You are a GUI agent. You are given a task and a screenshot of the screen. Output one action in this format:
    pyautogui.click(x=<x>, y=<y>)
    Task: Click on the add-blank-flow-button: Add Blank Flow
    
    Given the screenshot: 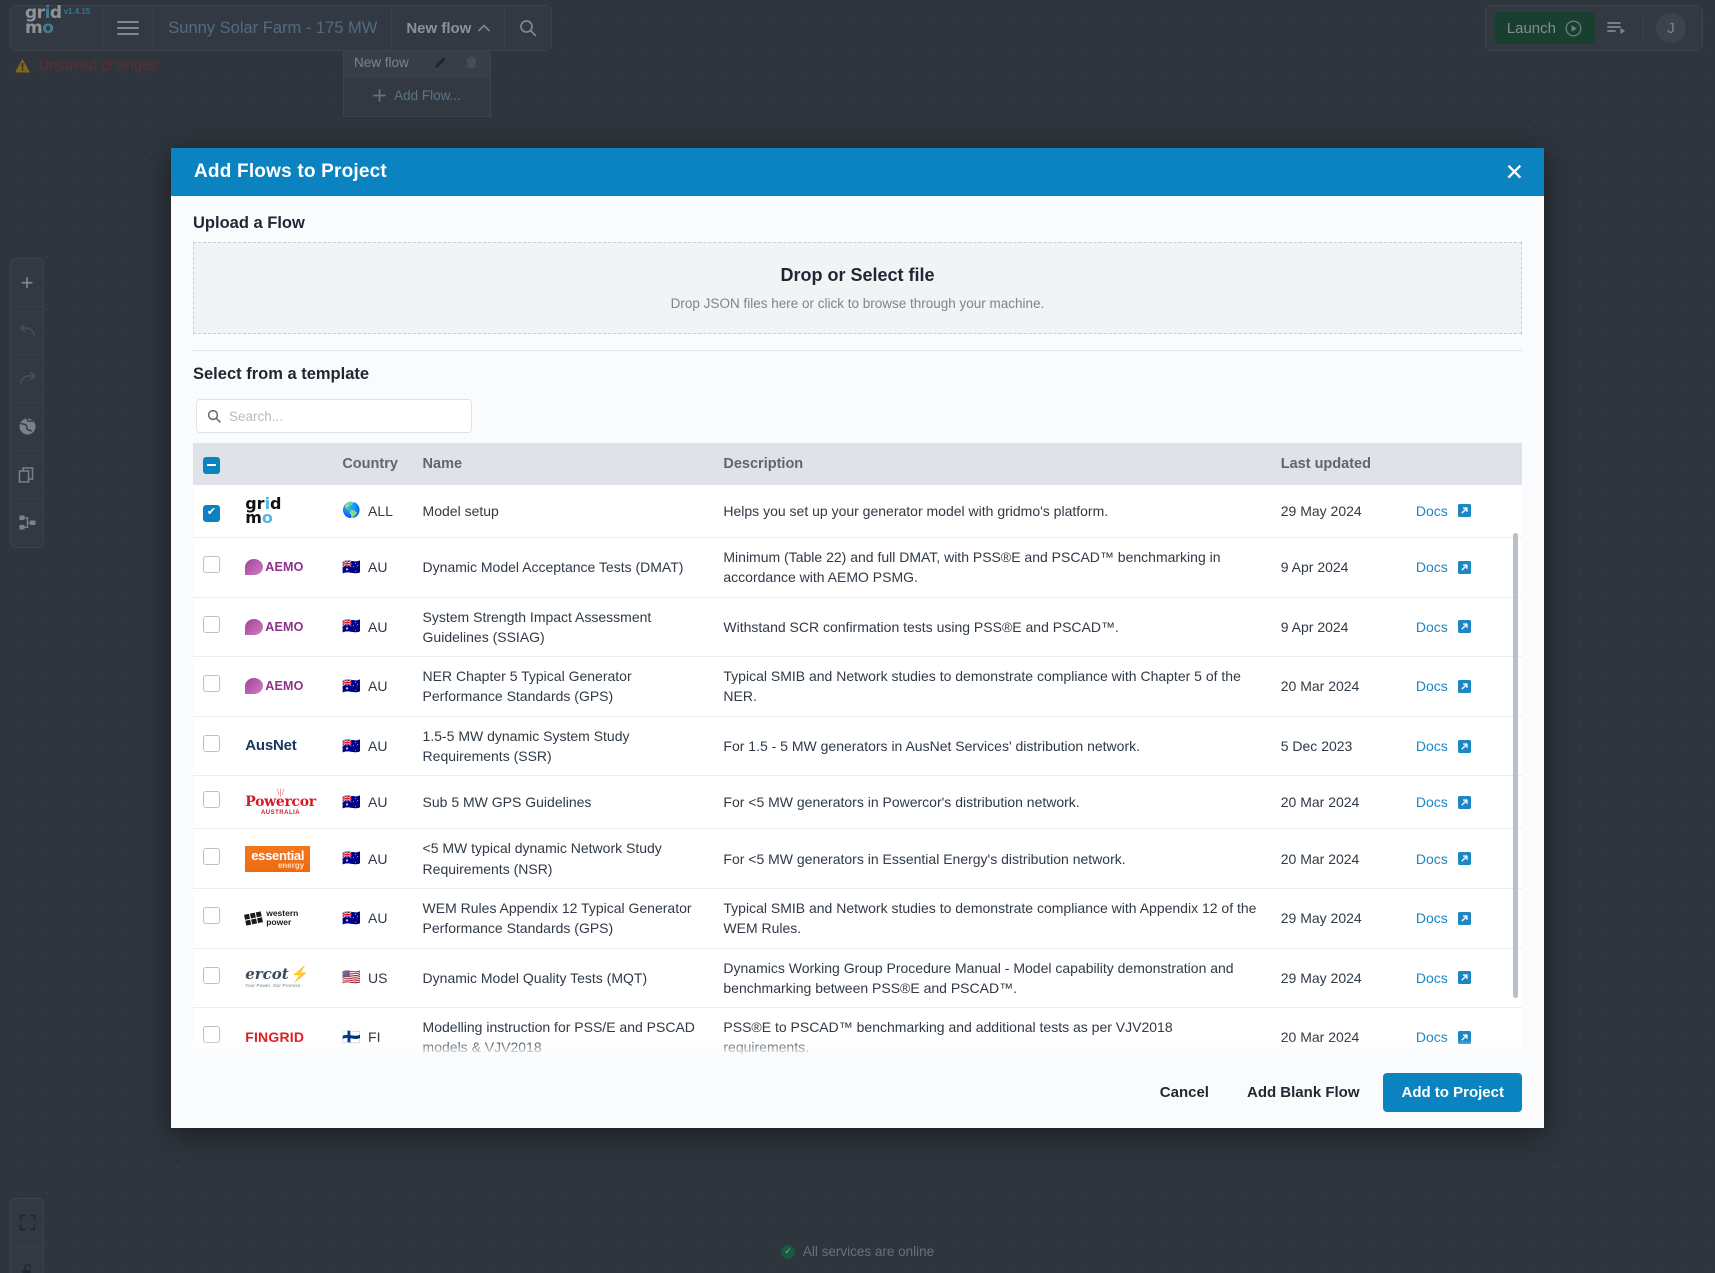 What is the action you would take?
    pyautogui.click(x=1303, y=1092)
    